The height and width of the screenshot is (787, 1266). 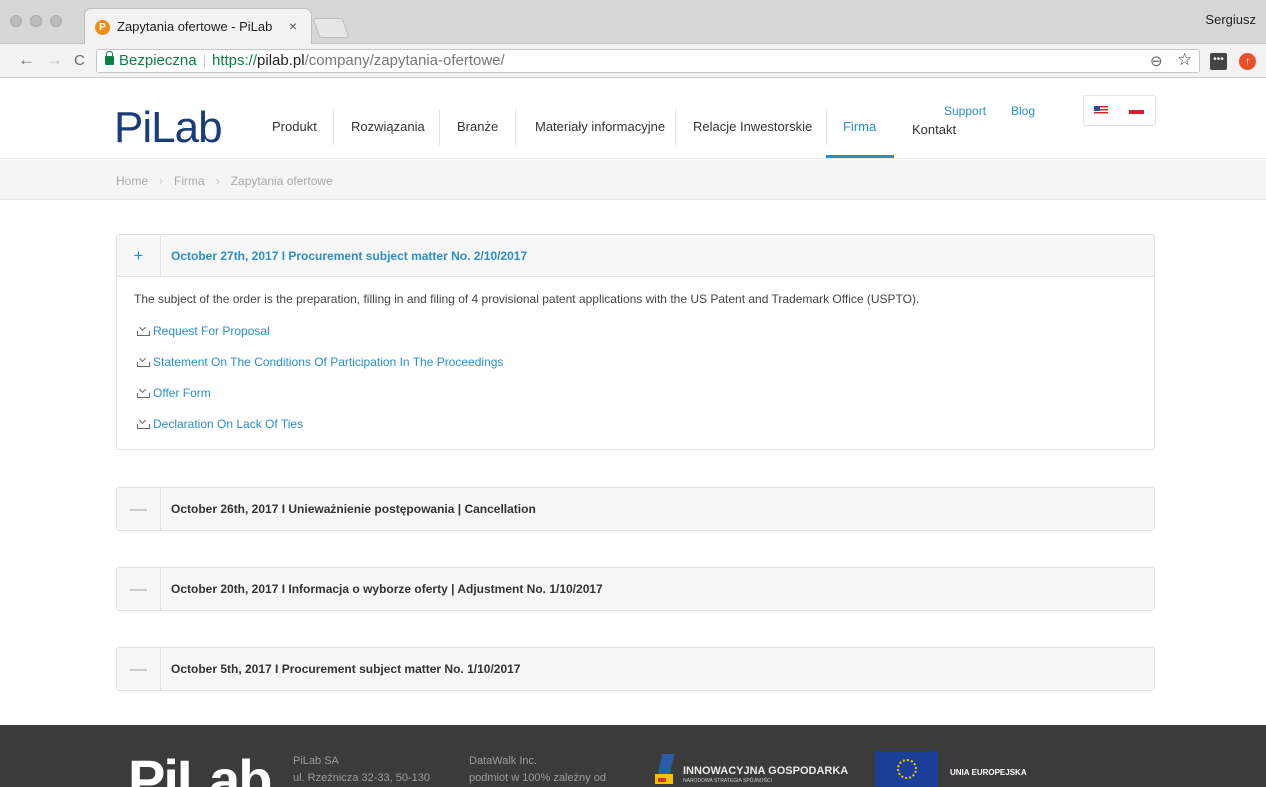 I want to click on us-flag-icon, so click(x=1101, y=110).